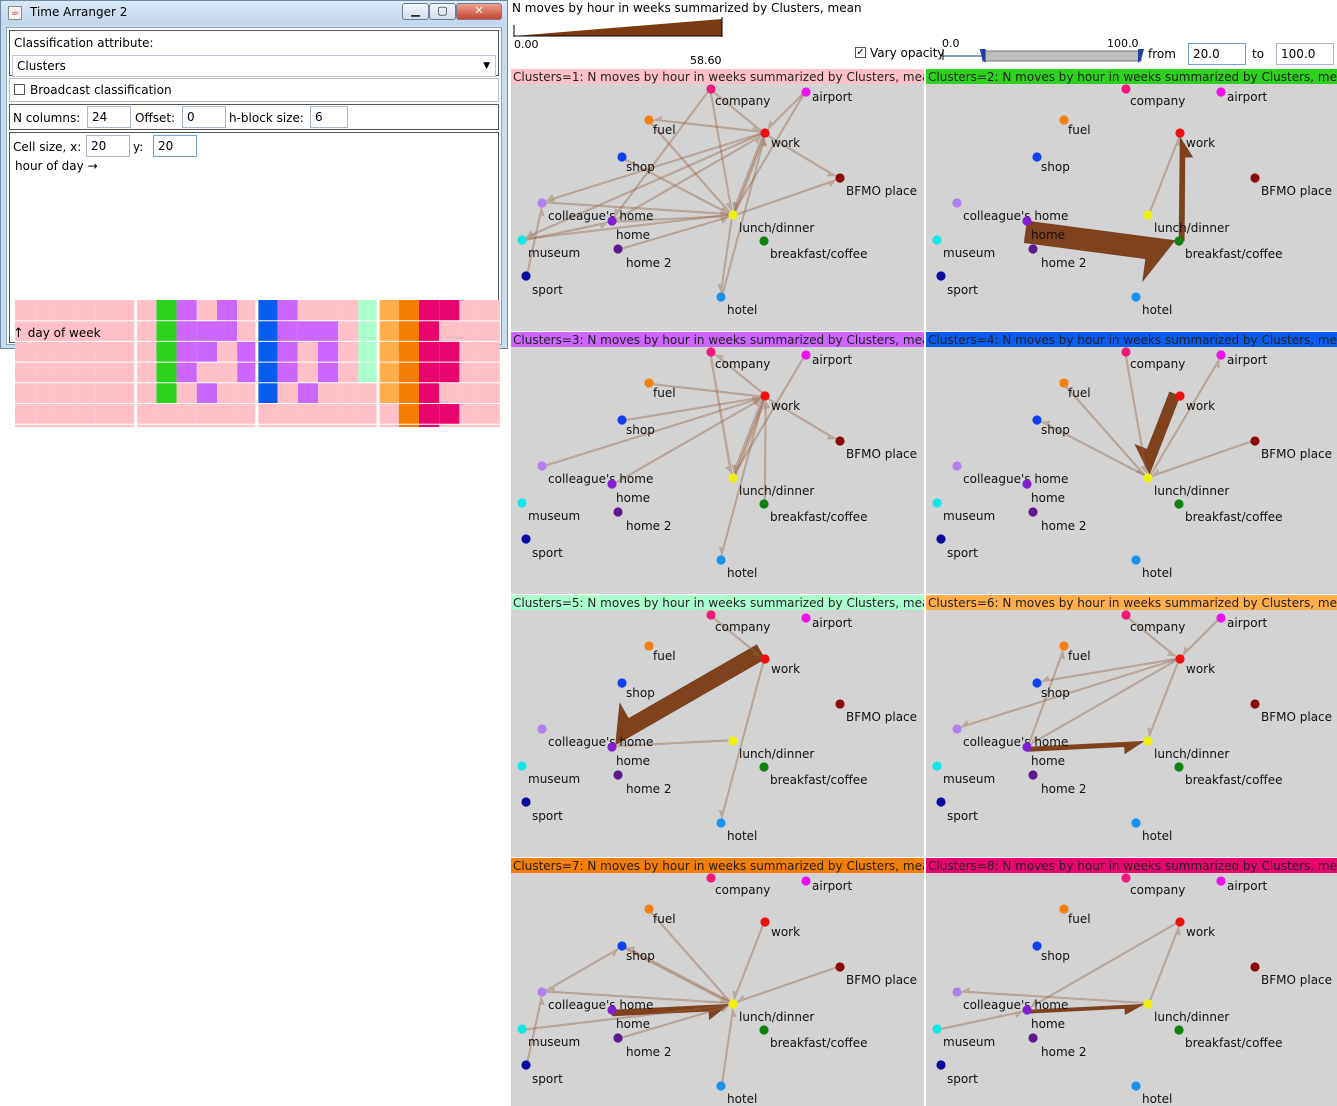 The width and height of the screenshot is (1337, 1106). What do you see at coordinates (329, 117) in the screenshot?
I see `hblock-input: 6` at bounding box center [329, 117].